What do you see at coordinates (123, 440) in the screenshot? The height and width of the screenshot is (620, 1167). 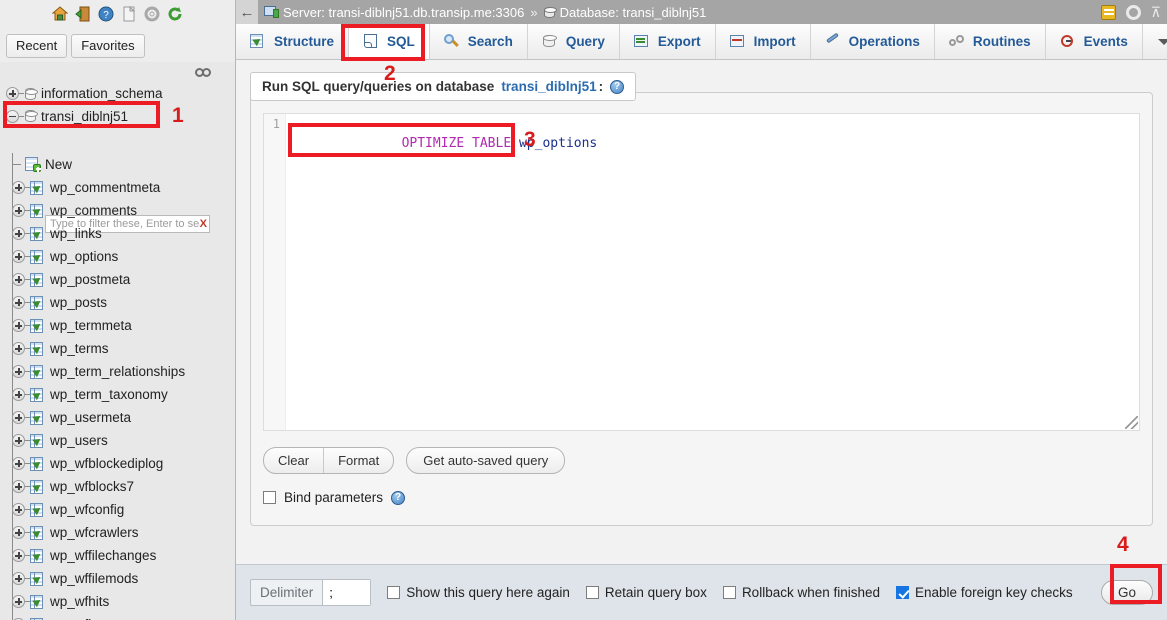 I see `tree-item-wp_users: wp_users` at bounding box center [123, 440].